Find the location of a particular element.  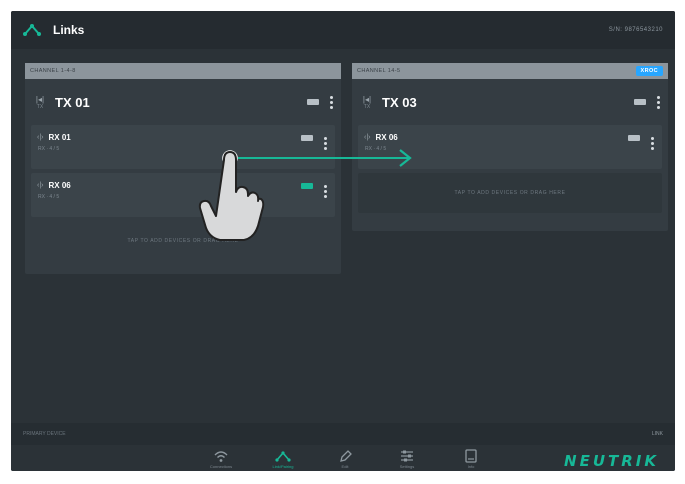

receiver-row: ‹|› RX 01 RX · 4 / 5 is located at coordinates (183, 147).